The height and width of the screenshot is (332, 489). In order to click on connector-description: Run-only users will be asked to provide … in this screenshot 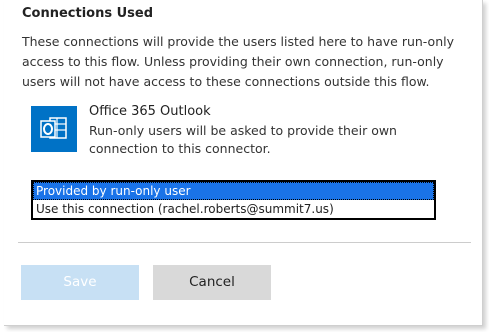, I will do `click(243, 139)`.